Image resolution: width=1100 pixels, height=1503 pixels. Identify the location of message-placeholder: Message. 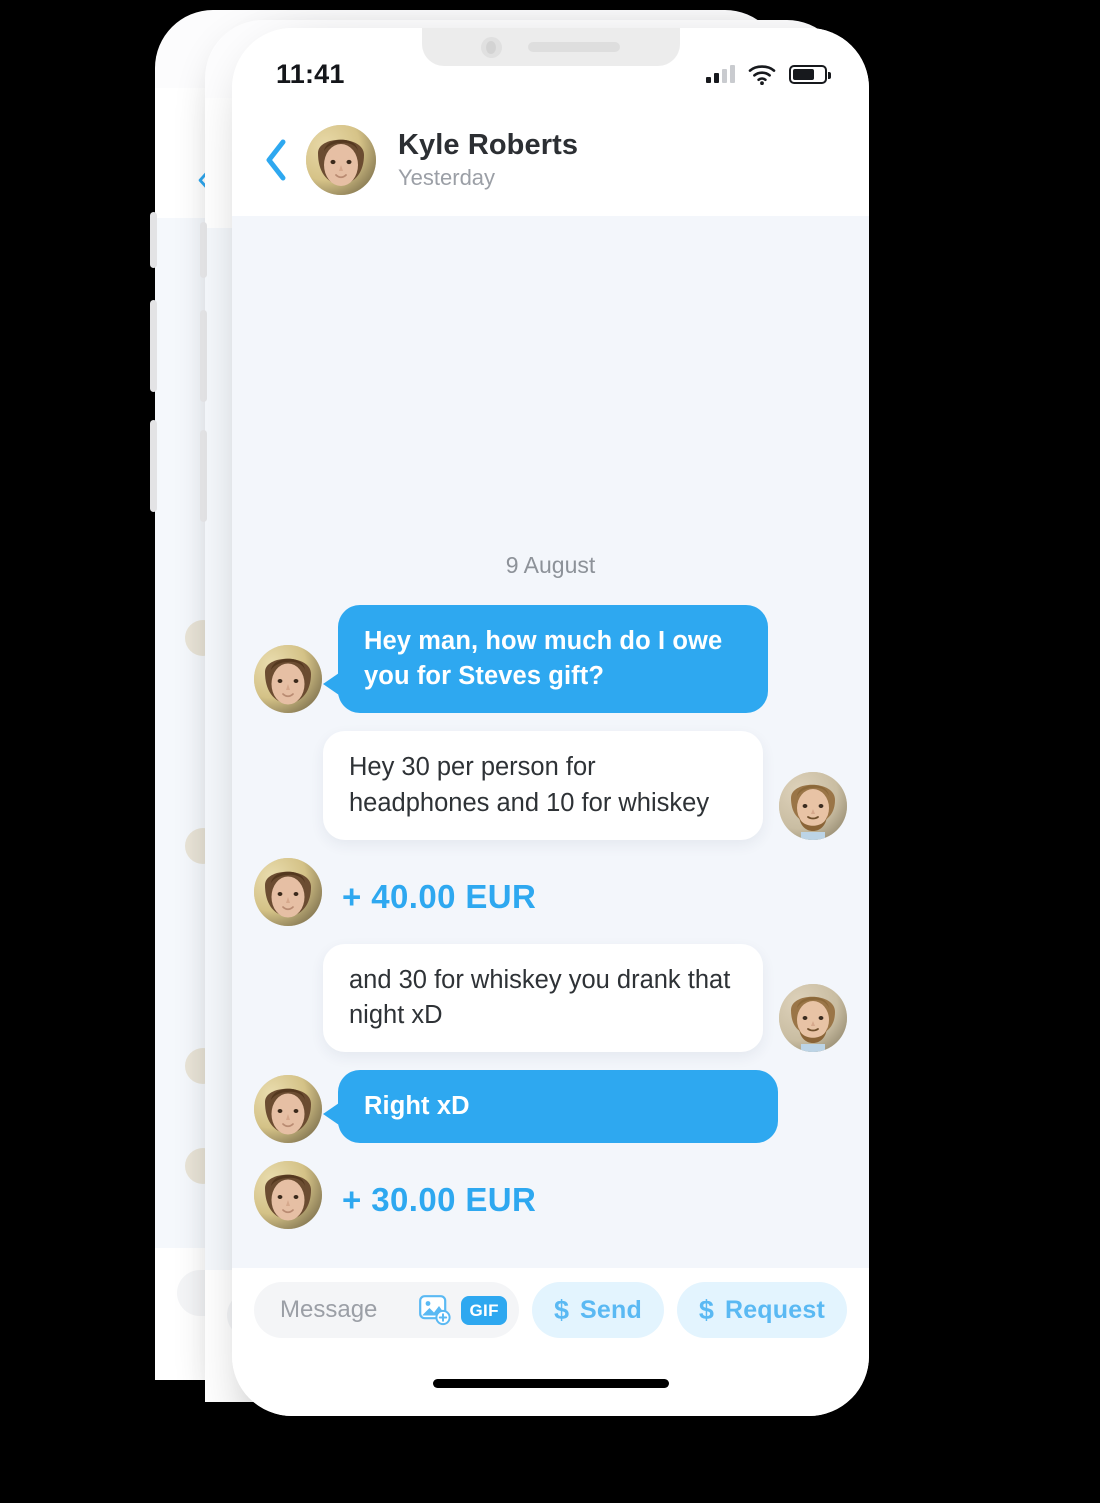
(329, 1309).